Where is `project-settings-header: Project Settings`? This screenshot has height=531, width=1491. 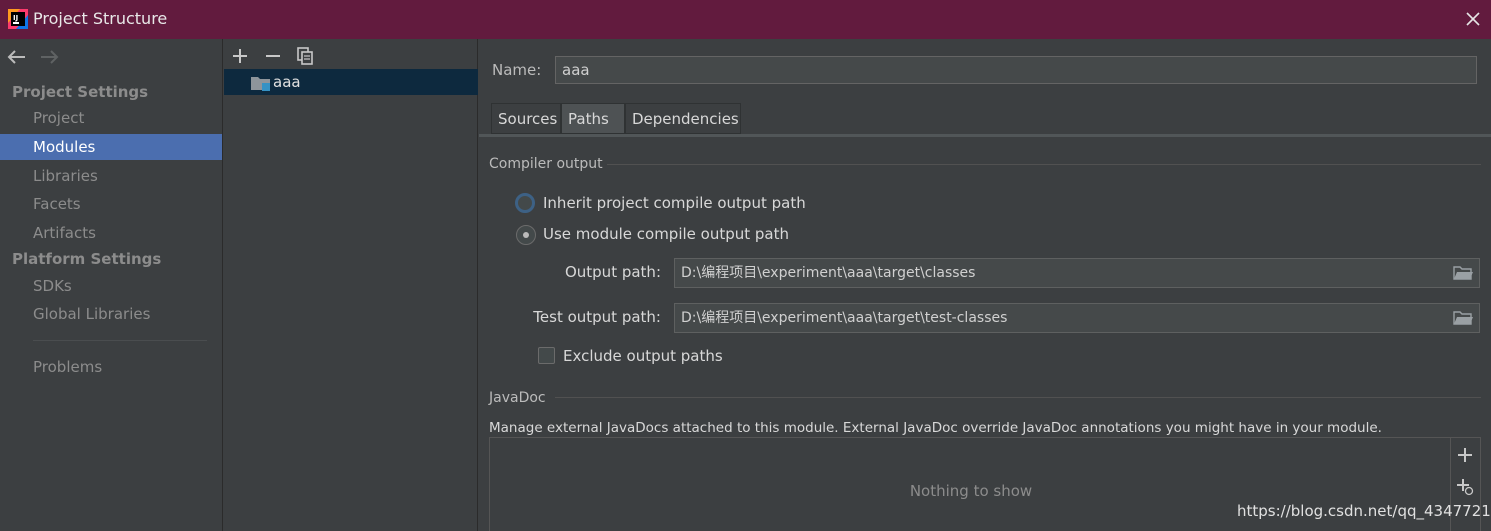 project-settings-header: Project Settings is located at coordinates (80, 92).